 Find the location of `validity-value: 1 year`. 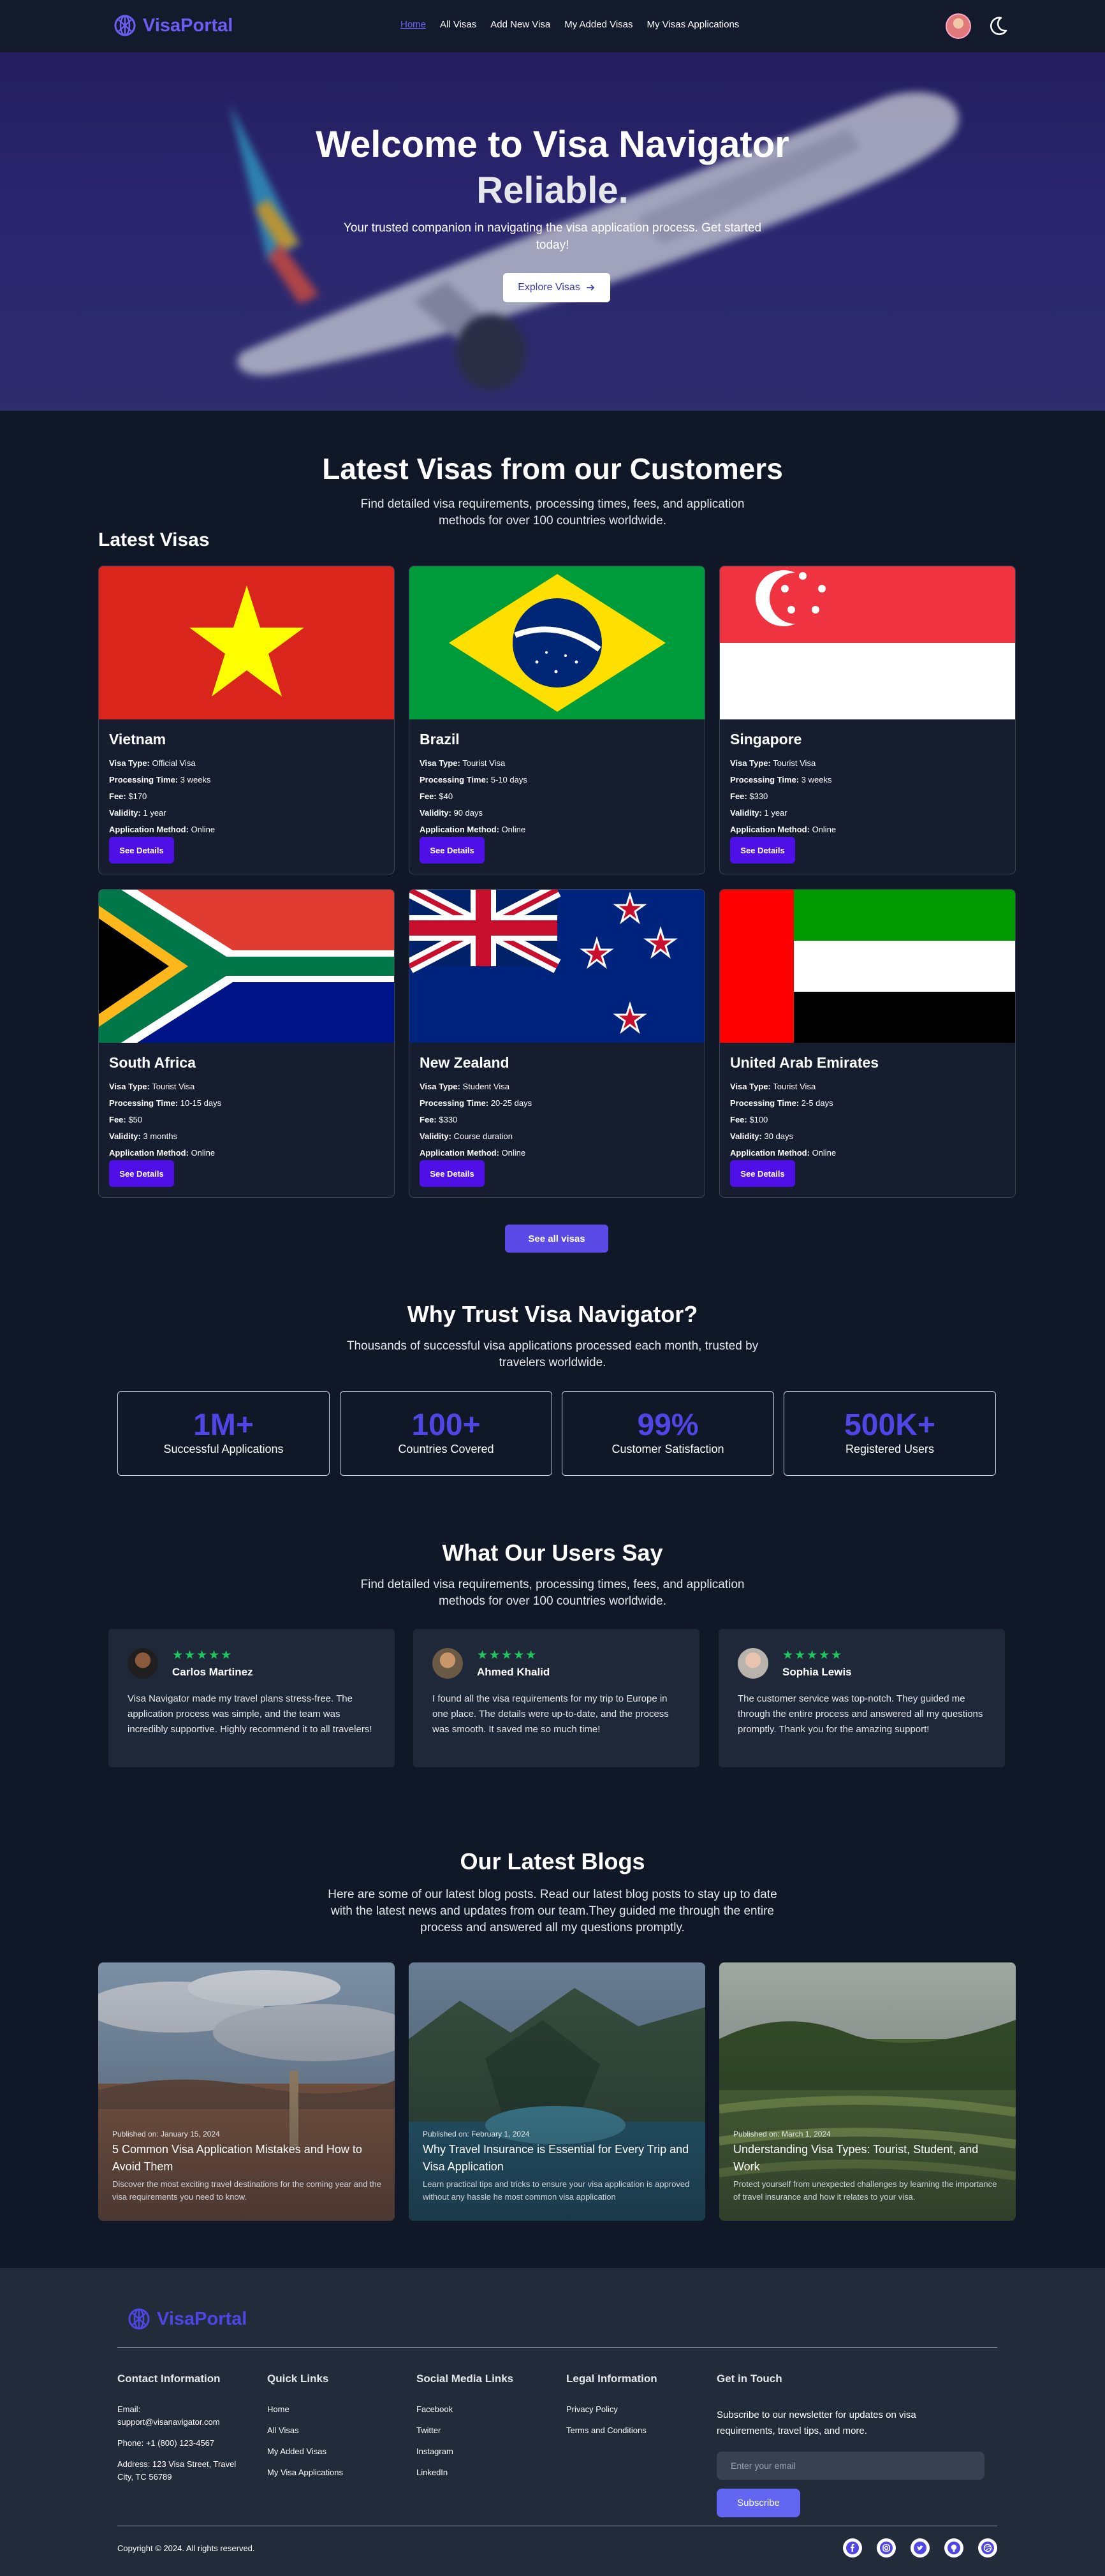

validity-value: 1 year is located at coordinates (154, 813).